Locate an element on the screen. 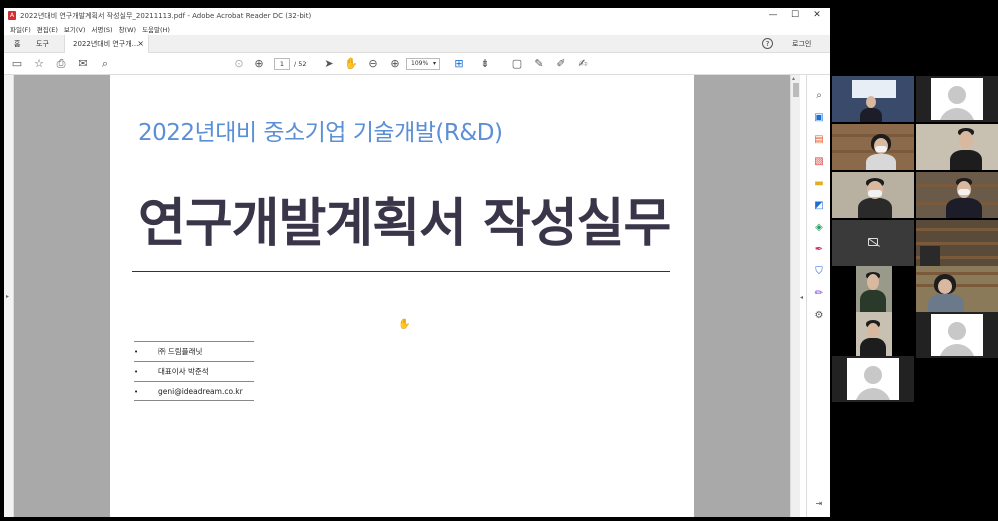  tab-tools: 도구 is located at coordinates (42, 44).